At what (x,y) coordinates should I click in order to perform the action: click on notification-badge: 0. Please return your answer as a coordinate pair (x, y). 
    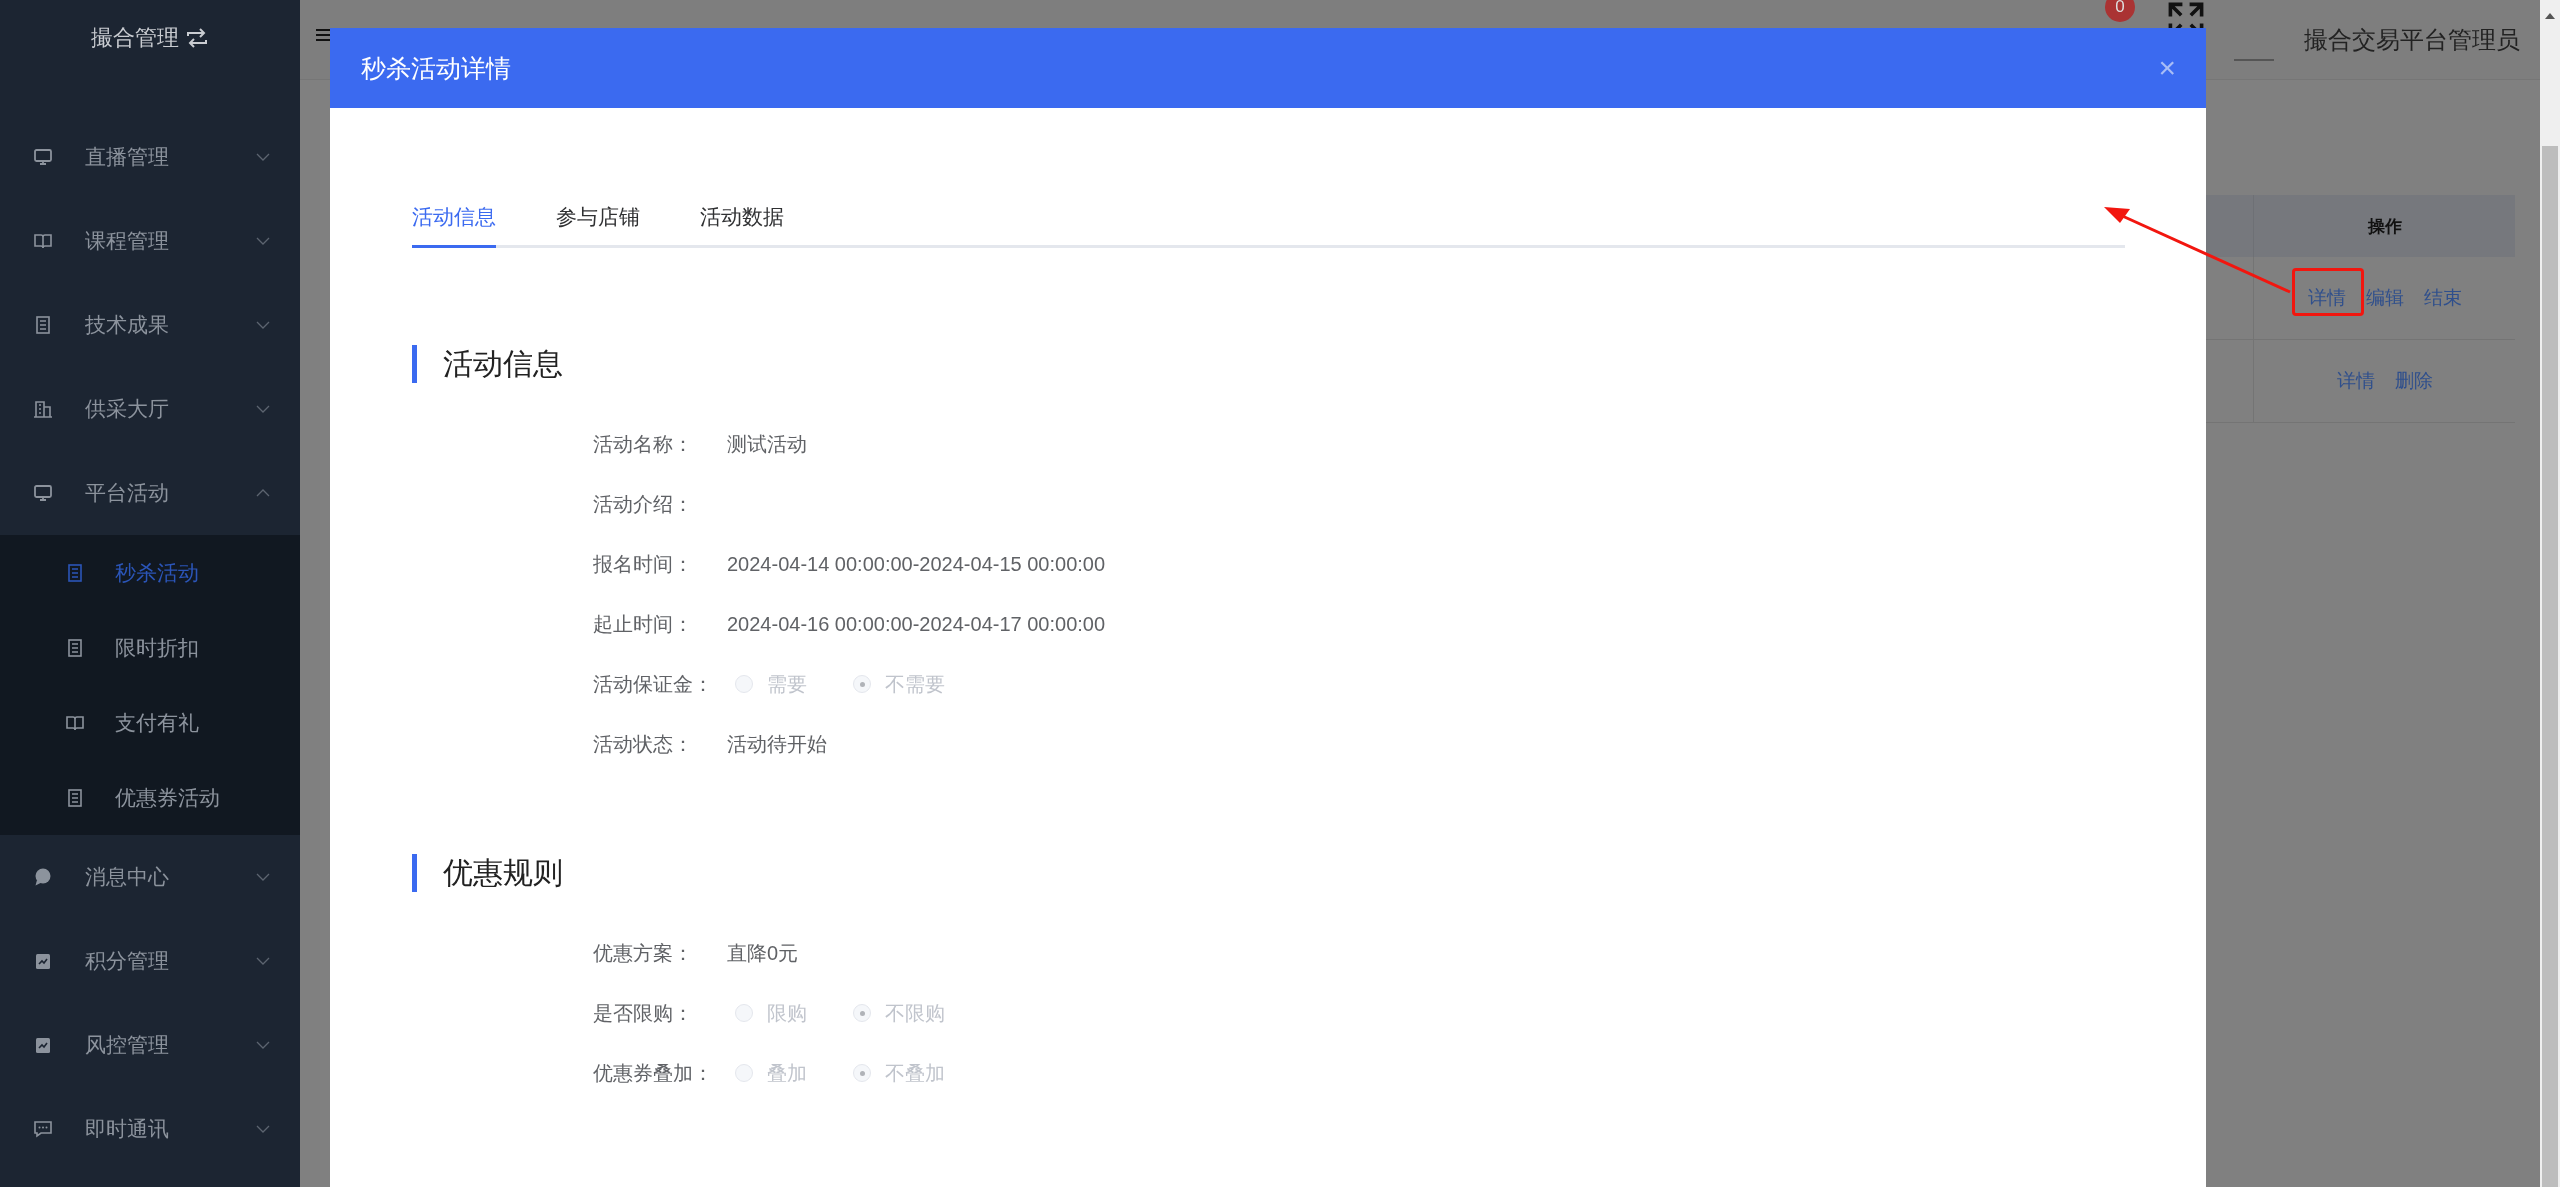
    Looking at the image, I should click on (2120, 11).